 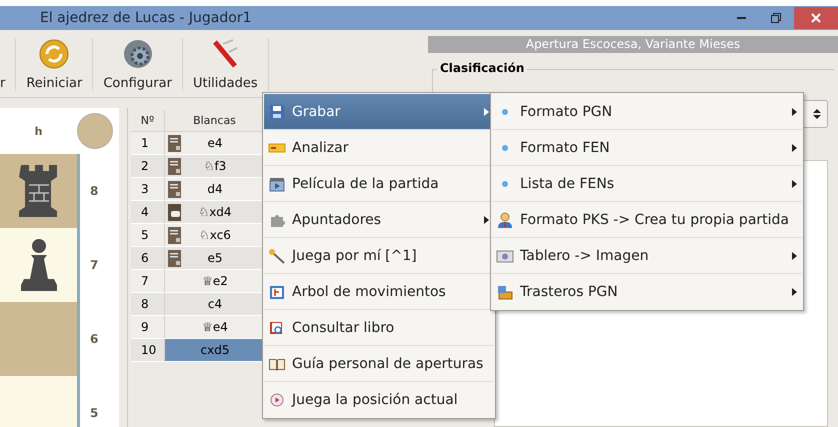 I want to click on rank-label: 8, so click(x=94, y=191).